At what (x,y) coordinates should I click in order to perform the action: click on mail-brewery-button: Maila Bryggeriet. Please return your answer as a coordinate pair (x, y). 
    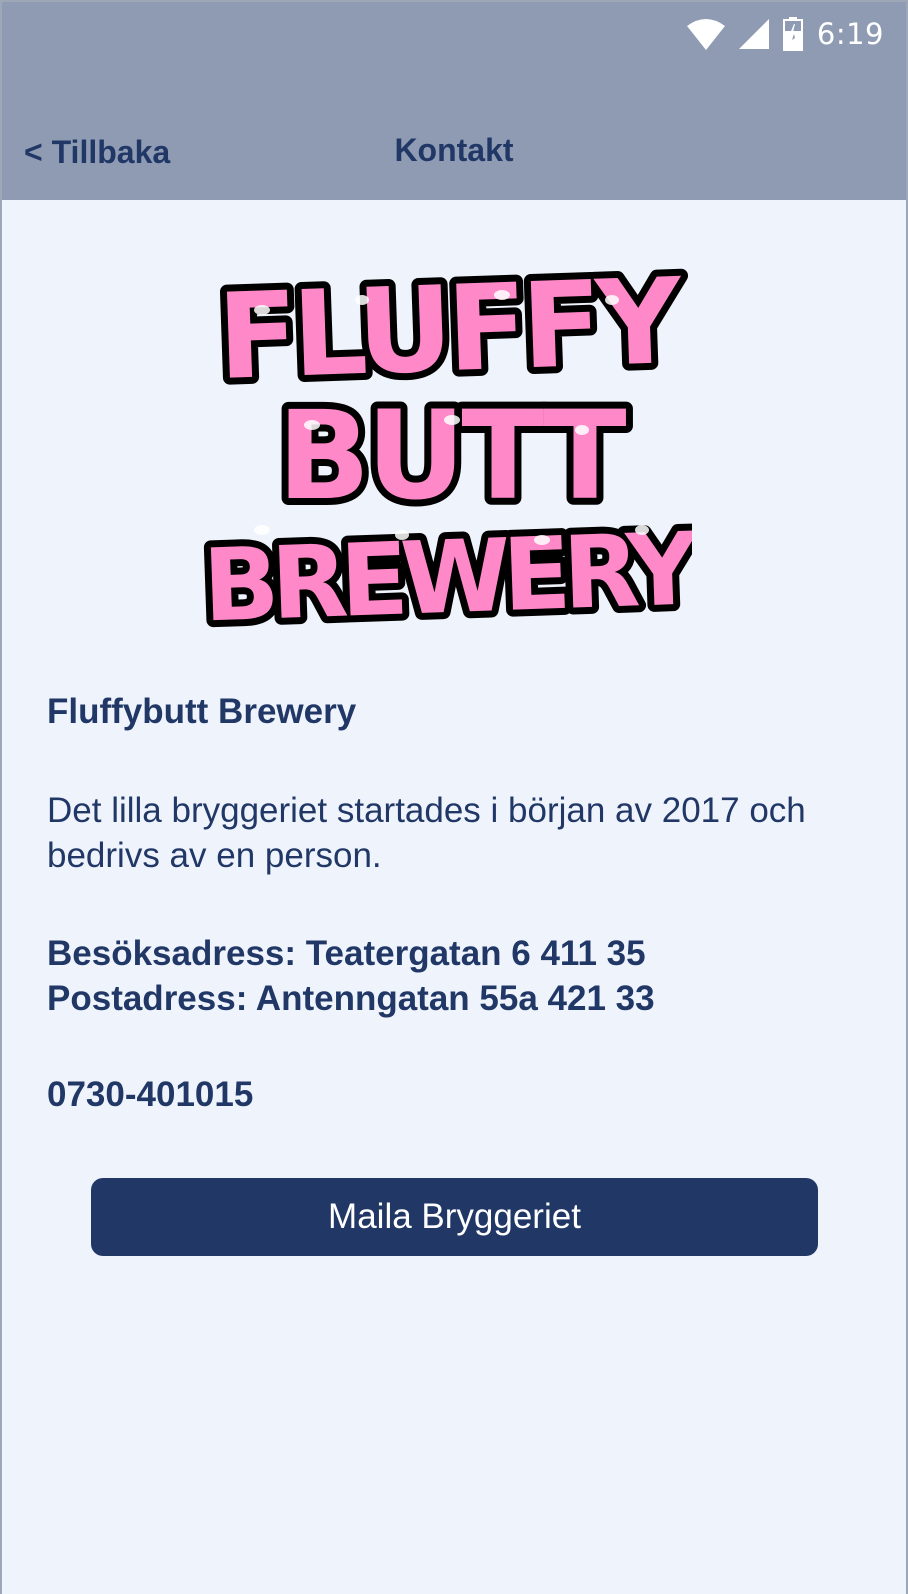
    Looking at the image, I should click on (454, 1217).